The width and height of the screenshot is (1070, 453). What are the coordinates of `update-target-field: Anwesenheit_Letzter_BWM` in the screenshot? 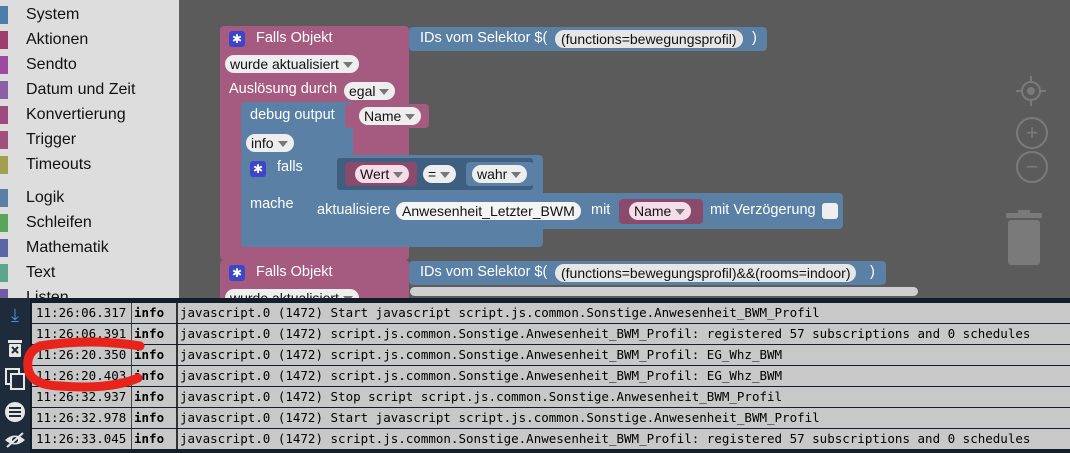 It's located at (488, 211).